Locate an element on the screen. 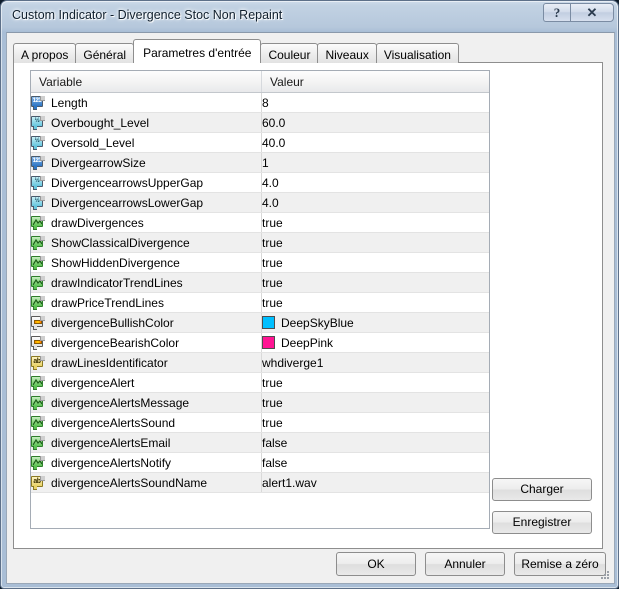  tab-parametres-d-entr-e: Parametres d'entrée is located at coordinates (197, 51).